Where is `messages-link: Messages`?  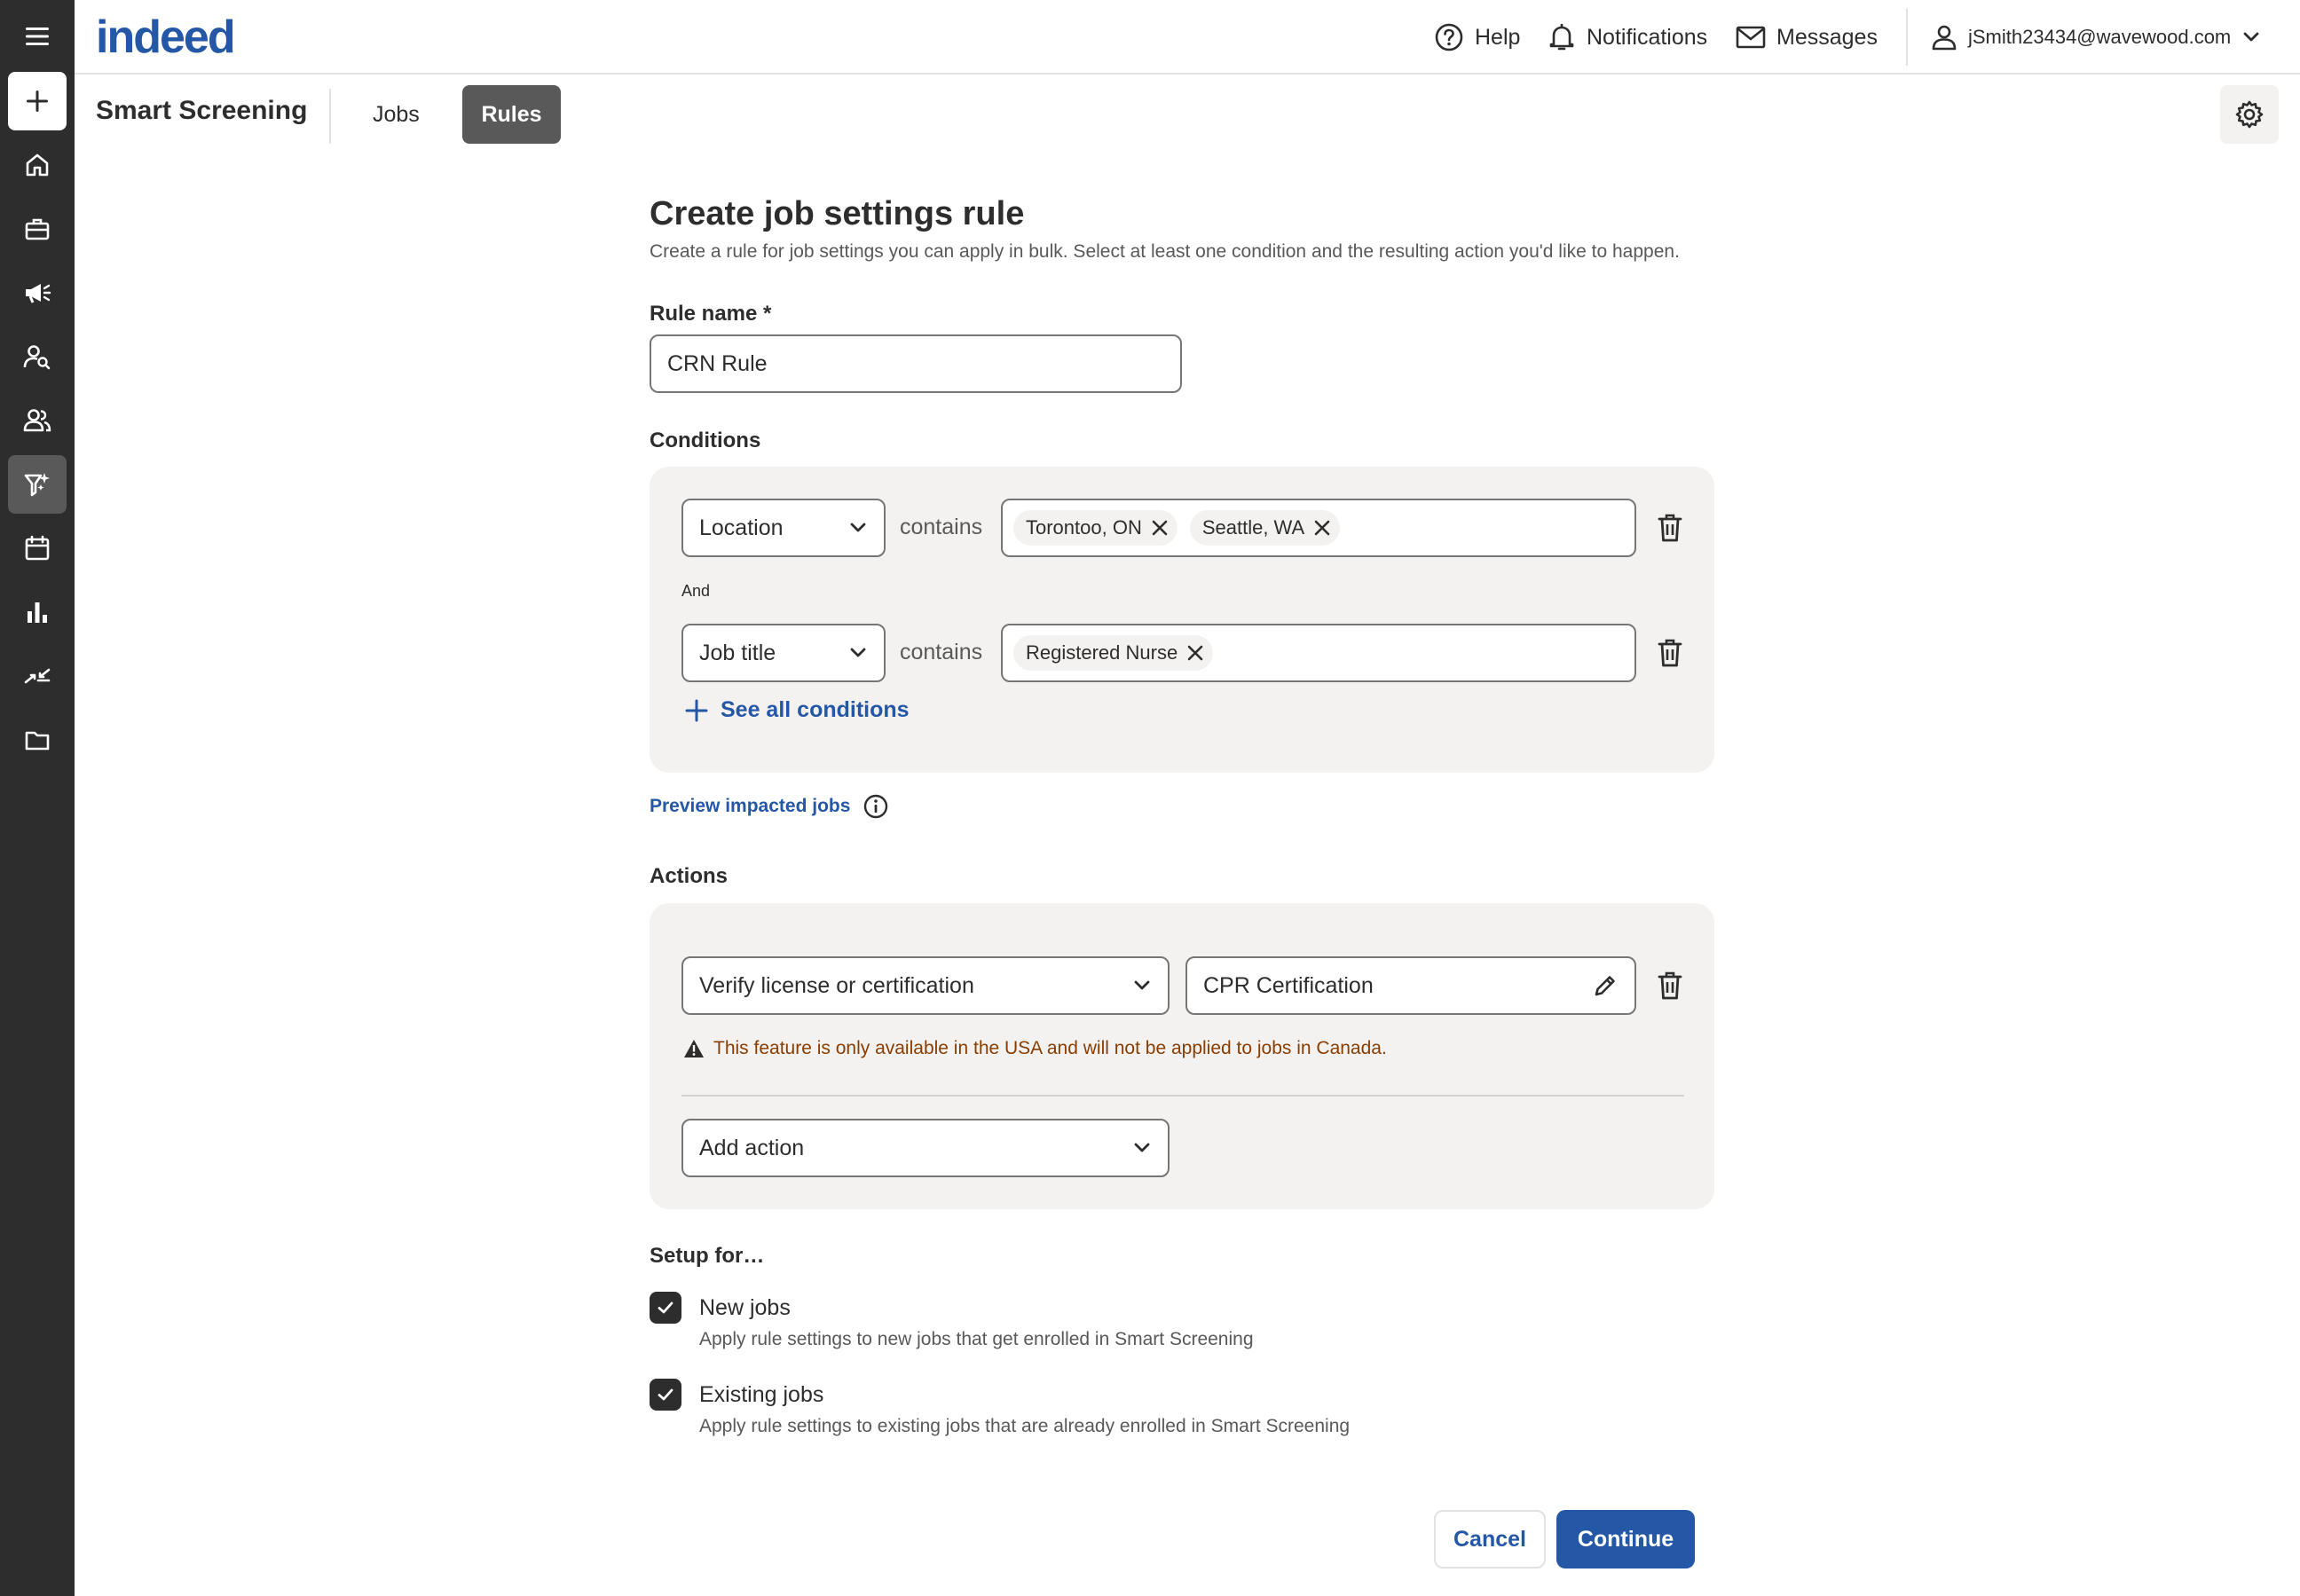
messages-link: Messages is located at coordinates (1807, 37).